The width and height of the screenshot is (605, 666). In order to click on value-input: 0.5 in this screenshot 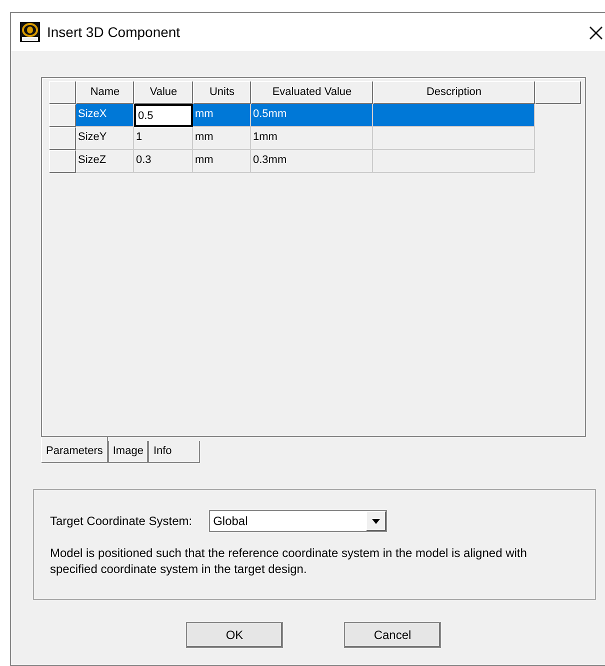, I will do `click(163, 115)`.